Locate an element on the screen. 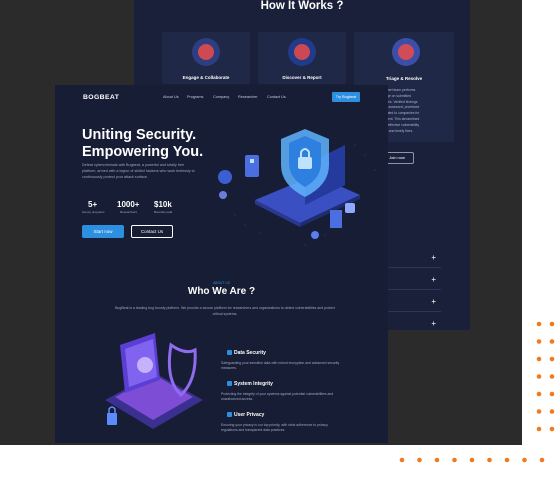 Image resolution: width=557 pixels, height=480 pixels. discover-card: Discover & Report is located at coordinates (302, 58).